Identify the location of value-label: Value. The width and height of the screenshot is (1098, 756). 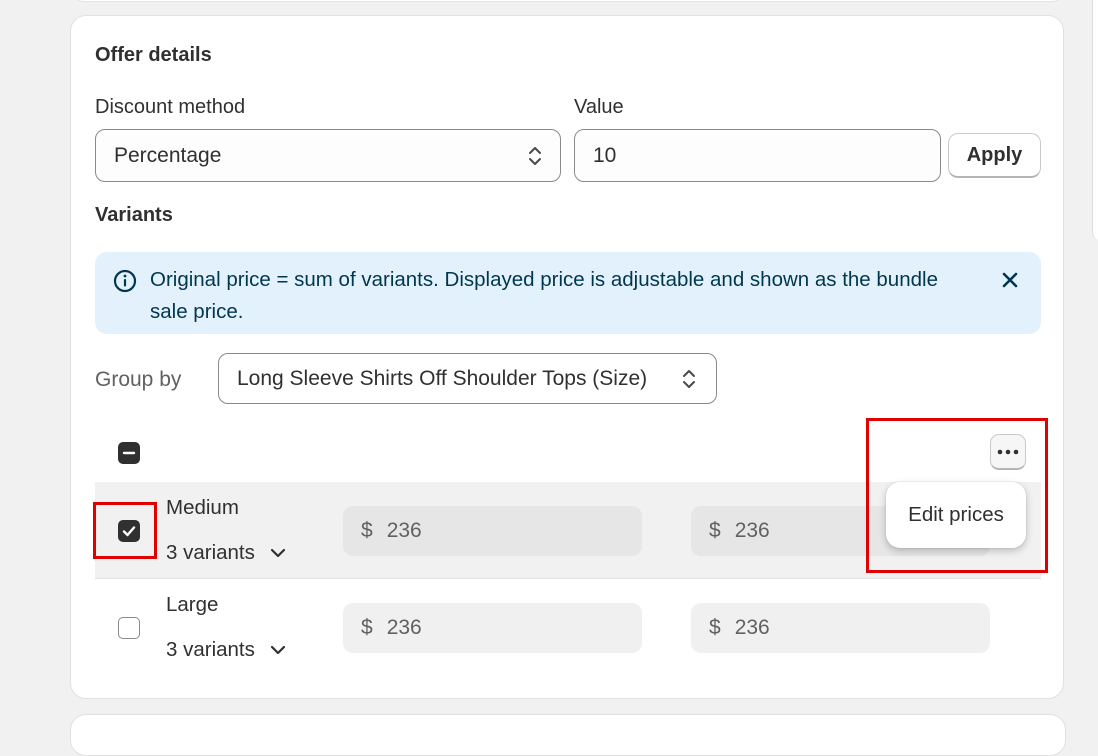
(599, 107).